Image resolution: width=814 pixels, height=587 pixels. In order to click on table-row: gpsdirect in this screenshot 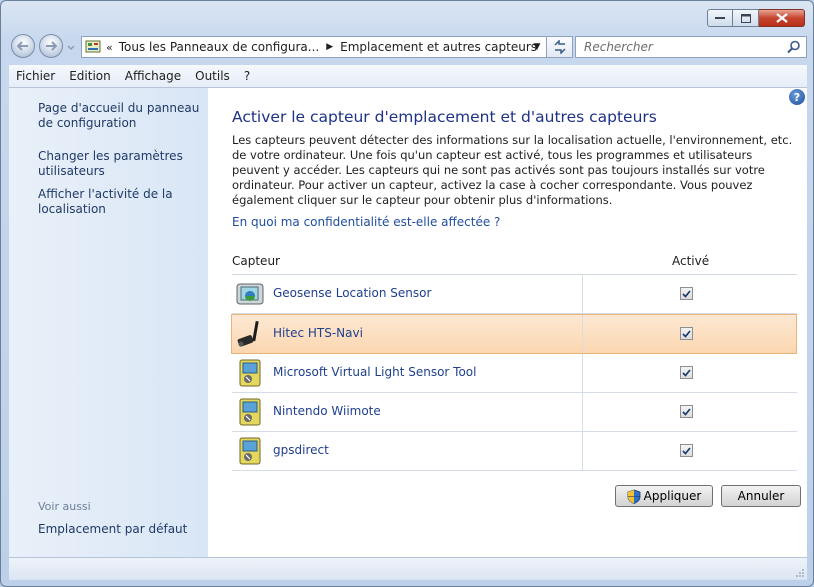, I will do `click(514, 451)`.